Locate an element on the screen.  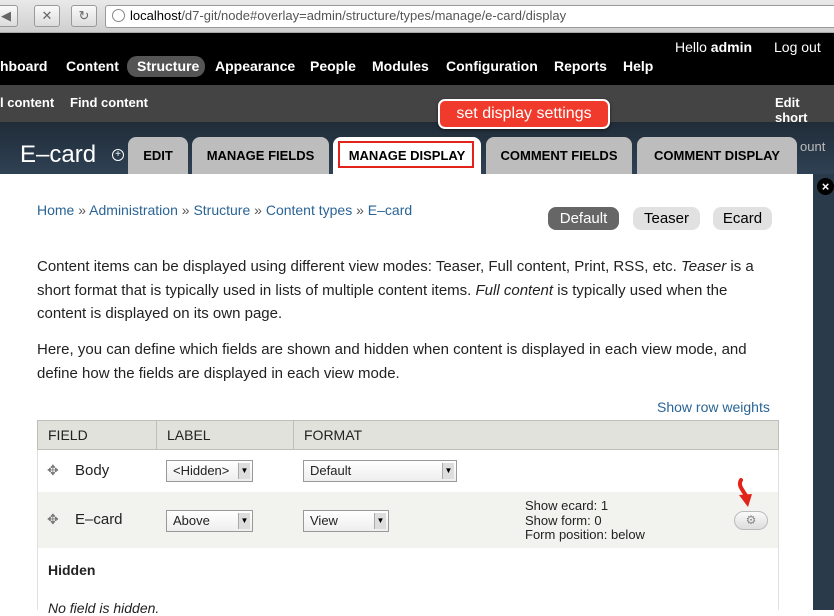
close-overlay-button: × is located at coordinates (825, 186).